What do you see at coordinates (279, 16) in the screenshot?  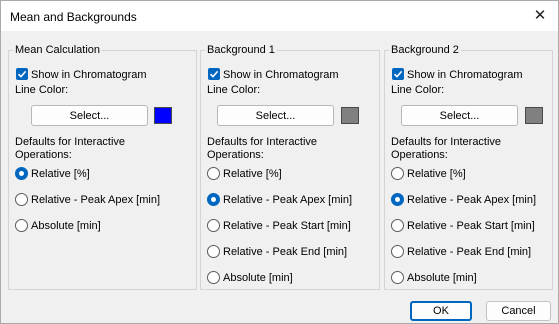 I see `title-bar: Mean and Backgrounds ✕` at bounding box center [279, 16].